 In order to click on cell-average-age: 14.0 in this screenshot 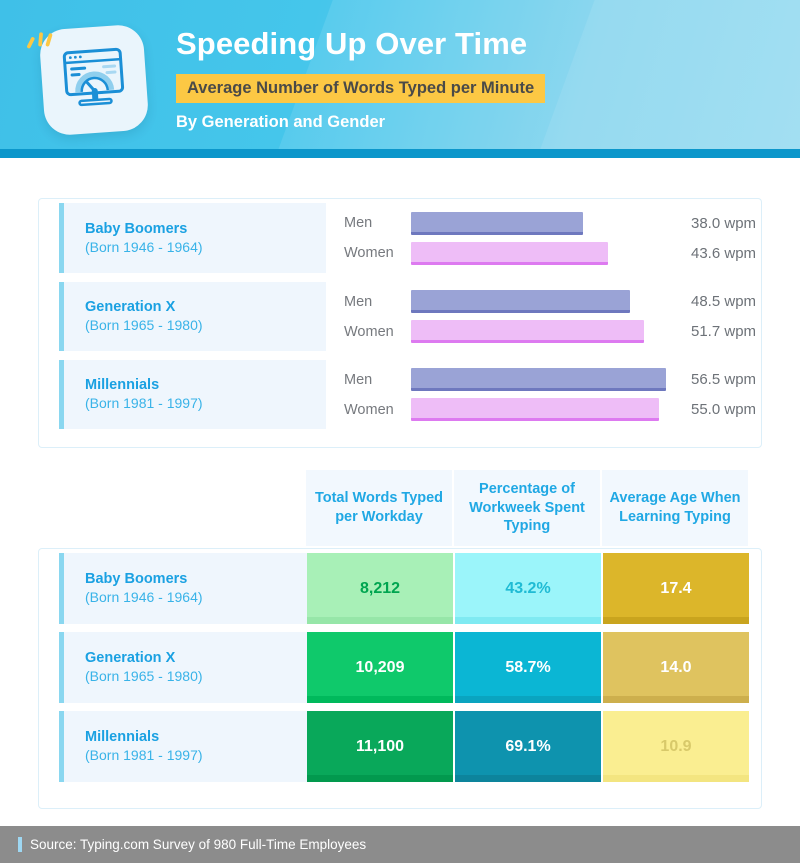, I will do `click(676, 667)`.